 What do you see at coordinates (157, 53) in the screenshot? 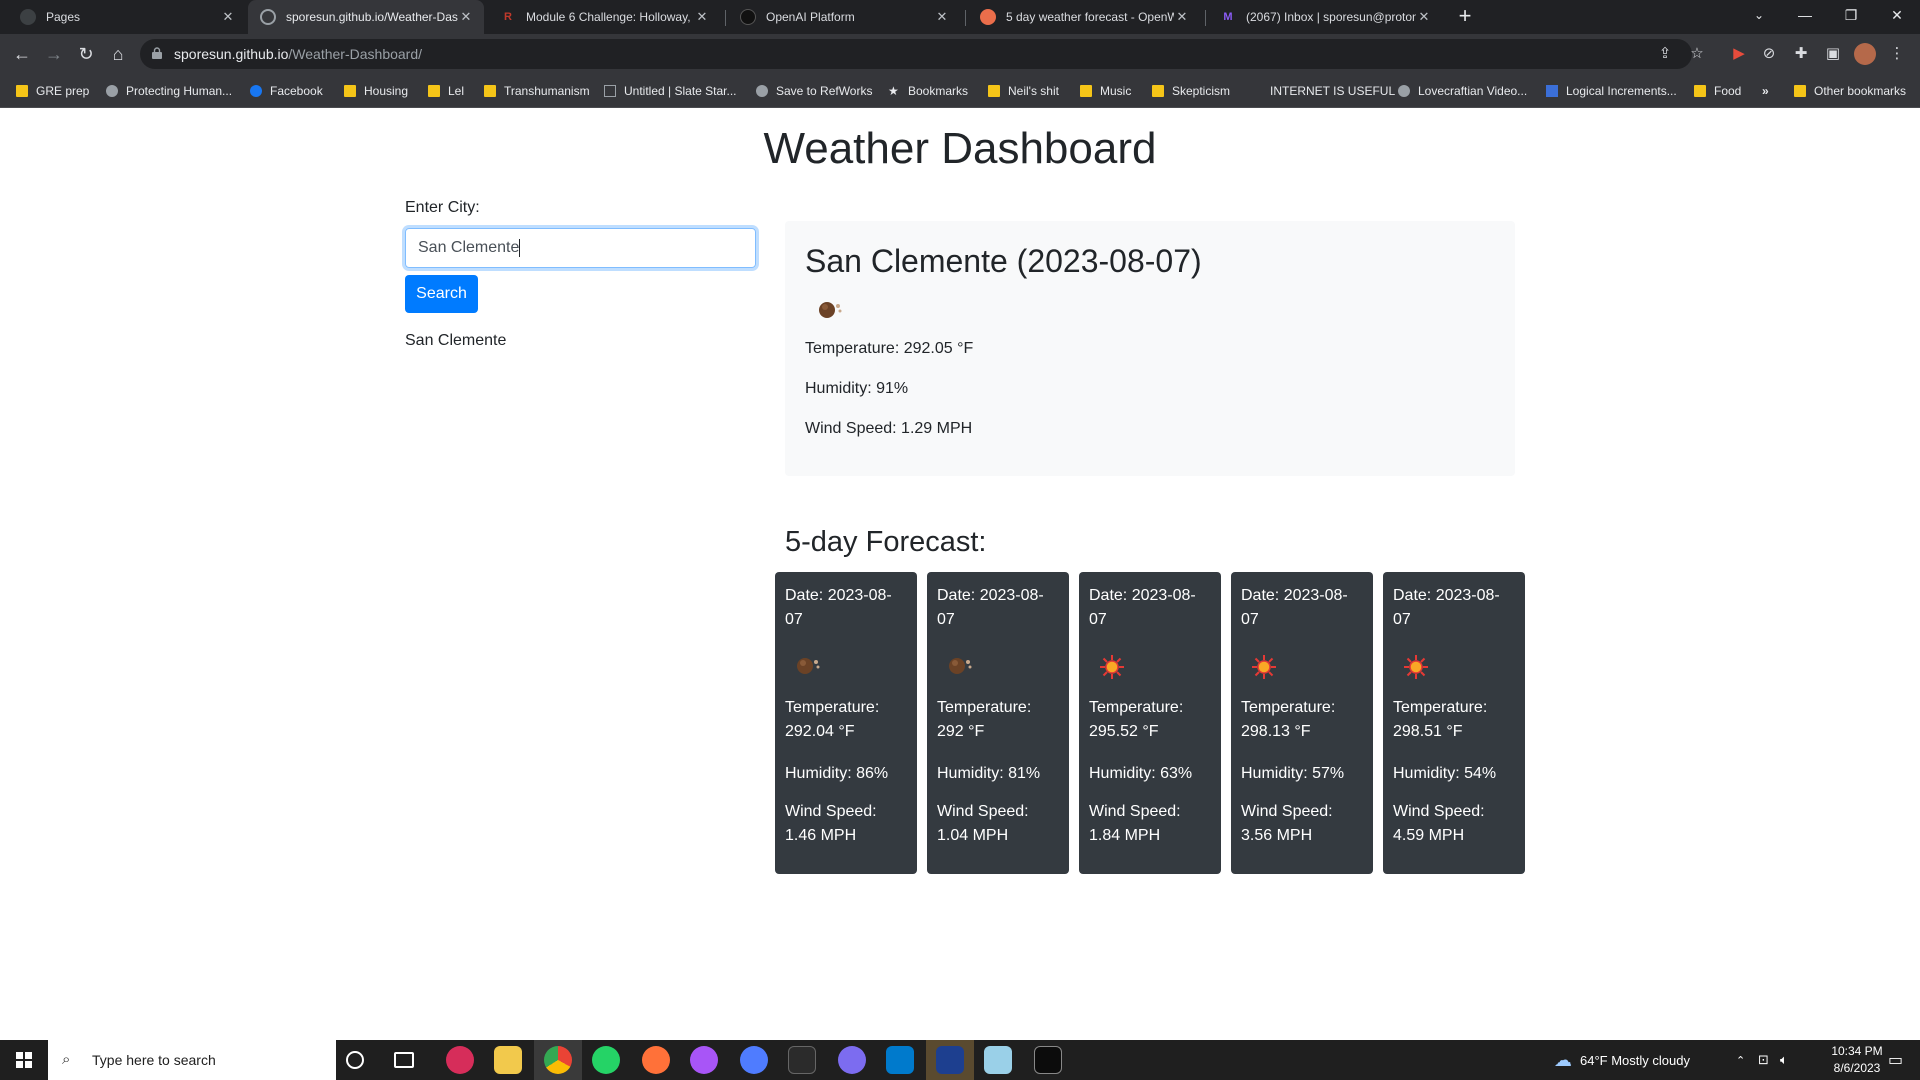
I see `lock-icon` at bounding box center [157, 53].